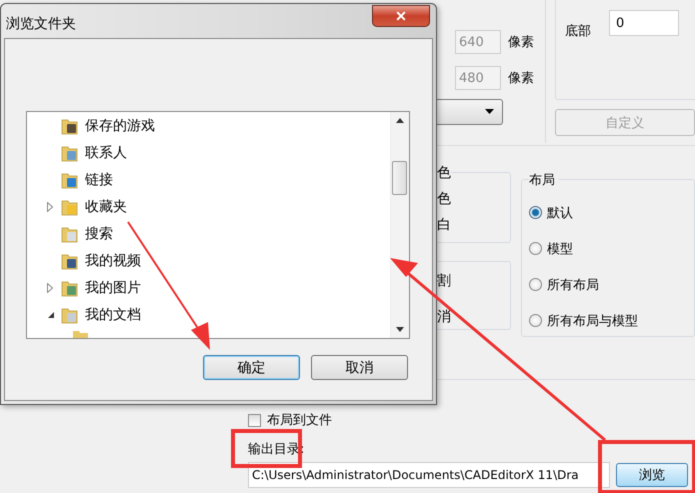 Image resolution: width=695 pixels, height=493 pixels. I want to click on highlight-frame, so click(266, 448).